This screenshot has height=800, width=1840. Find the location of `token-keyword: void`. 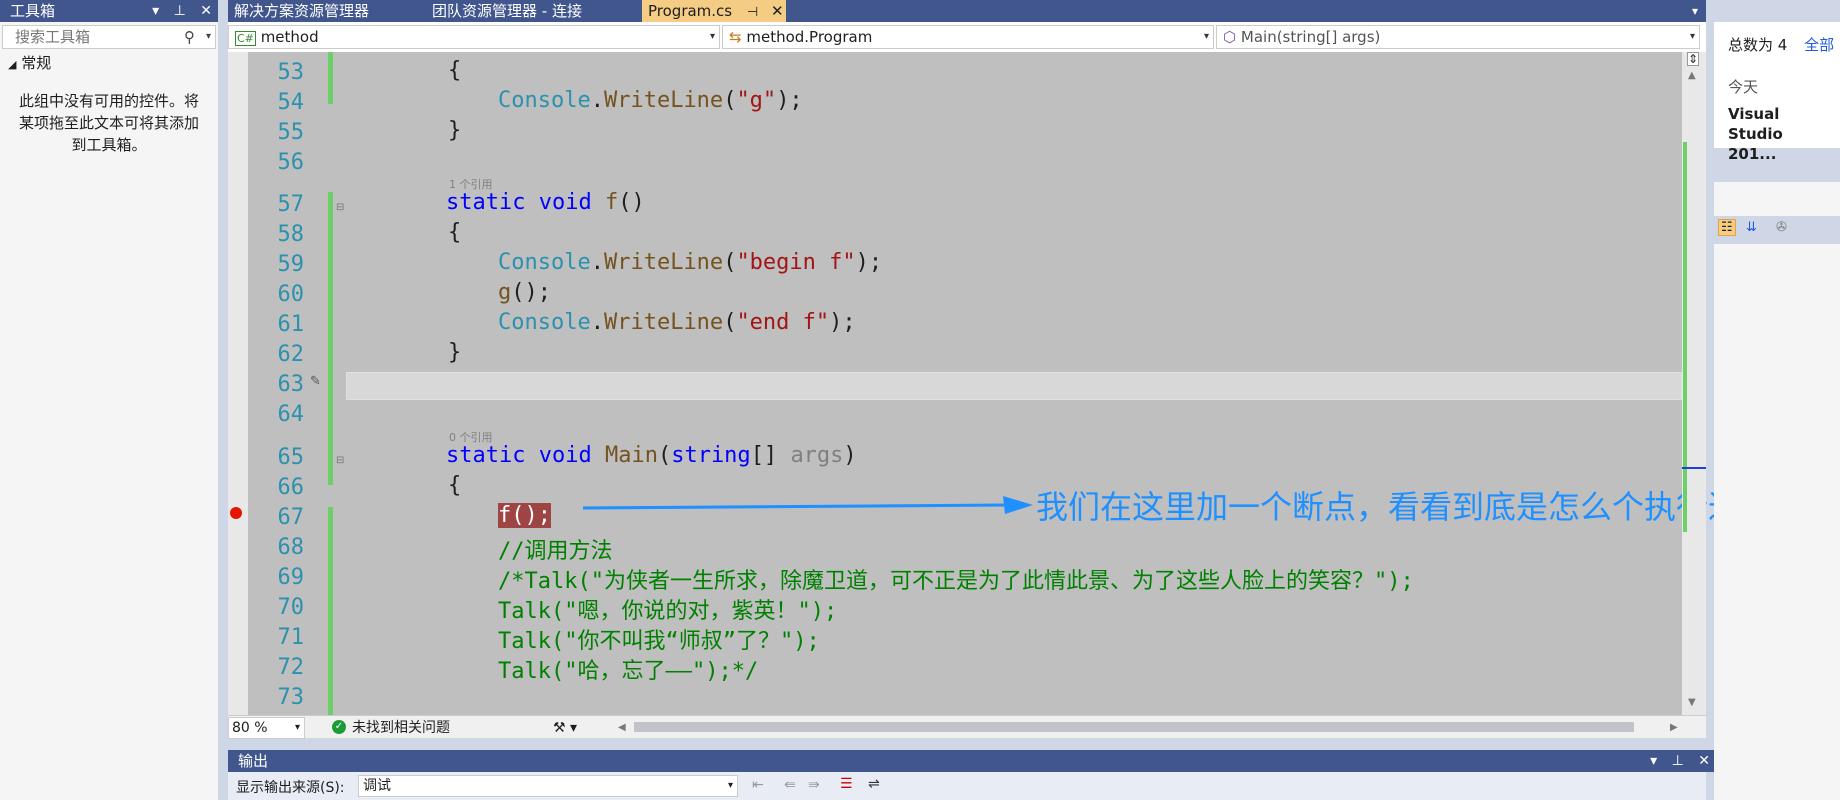

token-keyword: void is located at coordinates (565, 455).